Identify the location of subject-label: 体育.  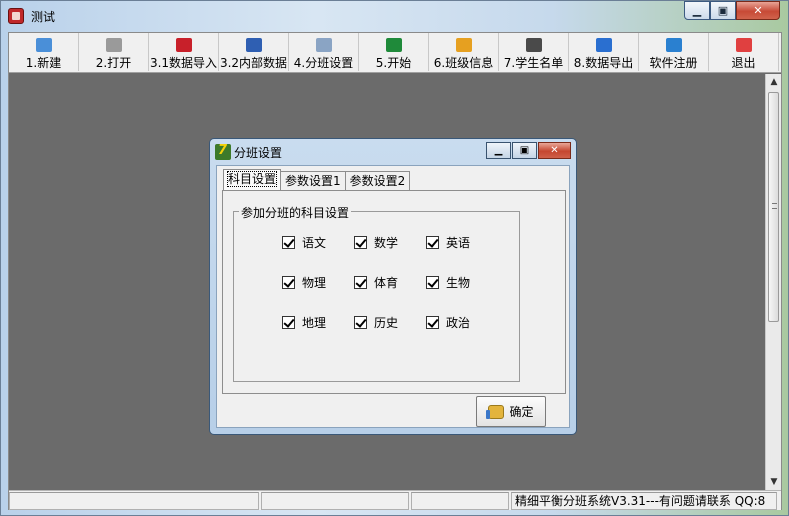
(386, 283).